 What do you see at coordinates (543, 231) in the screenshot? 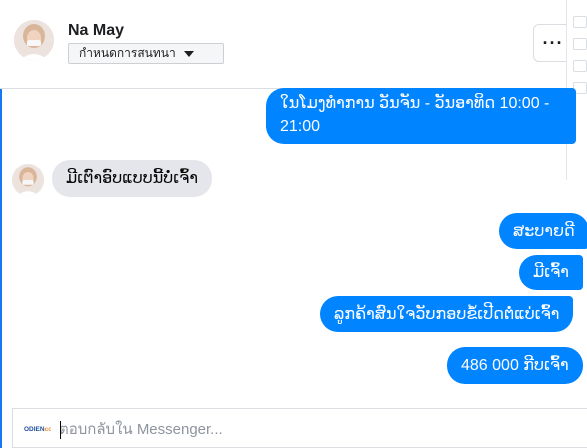
I see `message-bubble-outgoing: ສະບາຍດີ` at bounding box center [543, 231].